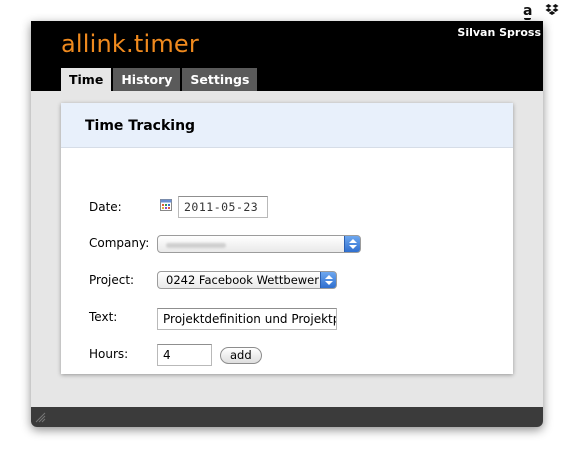 The height and width of the screenshot is (460, 561). I want to click on company-value, so click(196, 245).